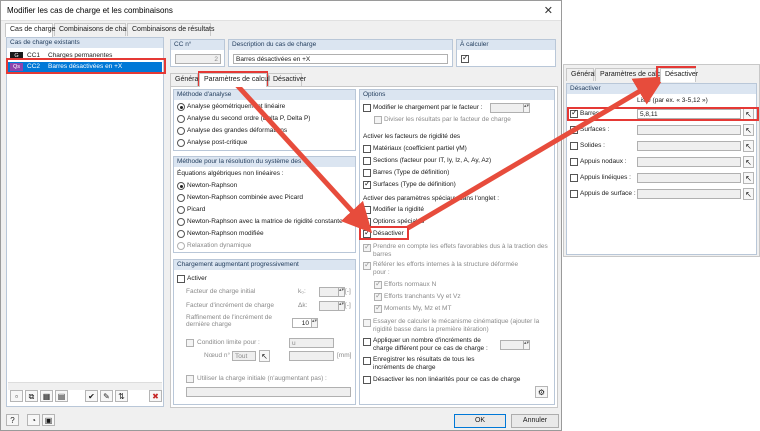 This screenshot has height=431, width=760. I want to click on arrow-to-deactivate-tab, so click(535, 153).